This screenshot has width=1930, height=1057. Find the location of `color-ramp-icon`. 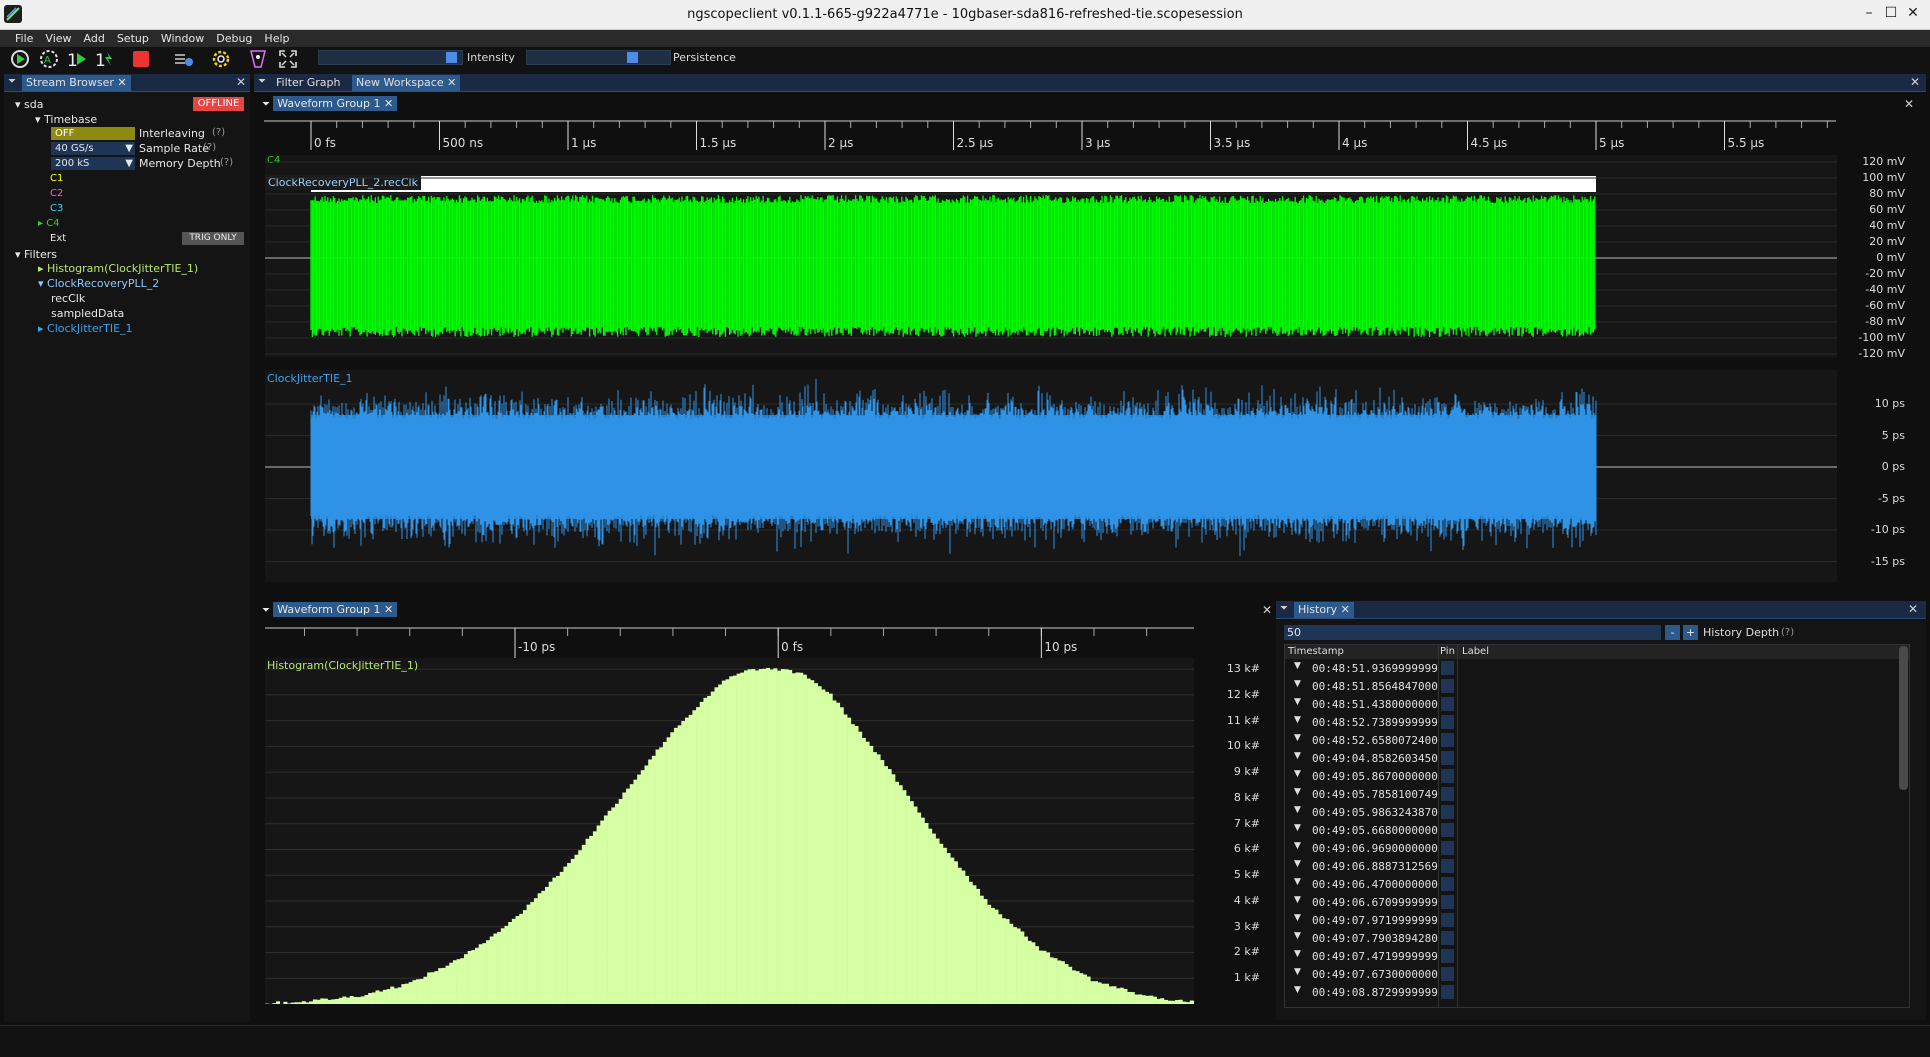

color-ramp-icon is located at coordinates (258, 59).